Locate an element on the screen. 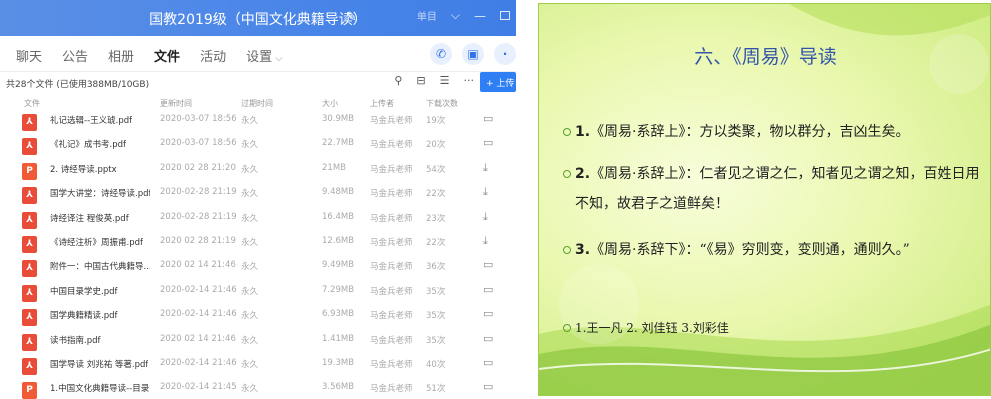 This screenshot has width=991, height=399. minimize-icon: — is located at coordinates (480, 16).